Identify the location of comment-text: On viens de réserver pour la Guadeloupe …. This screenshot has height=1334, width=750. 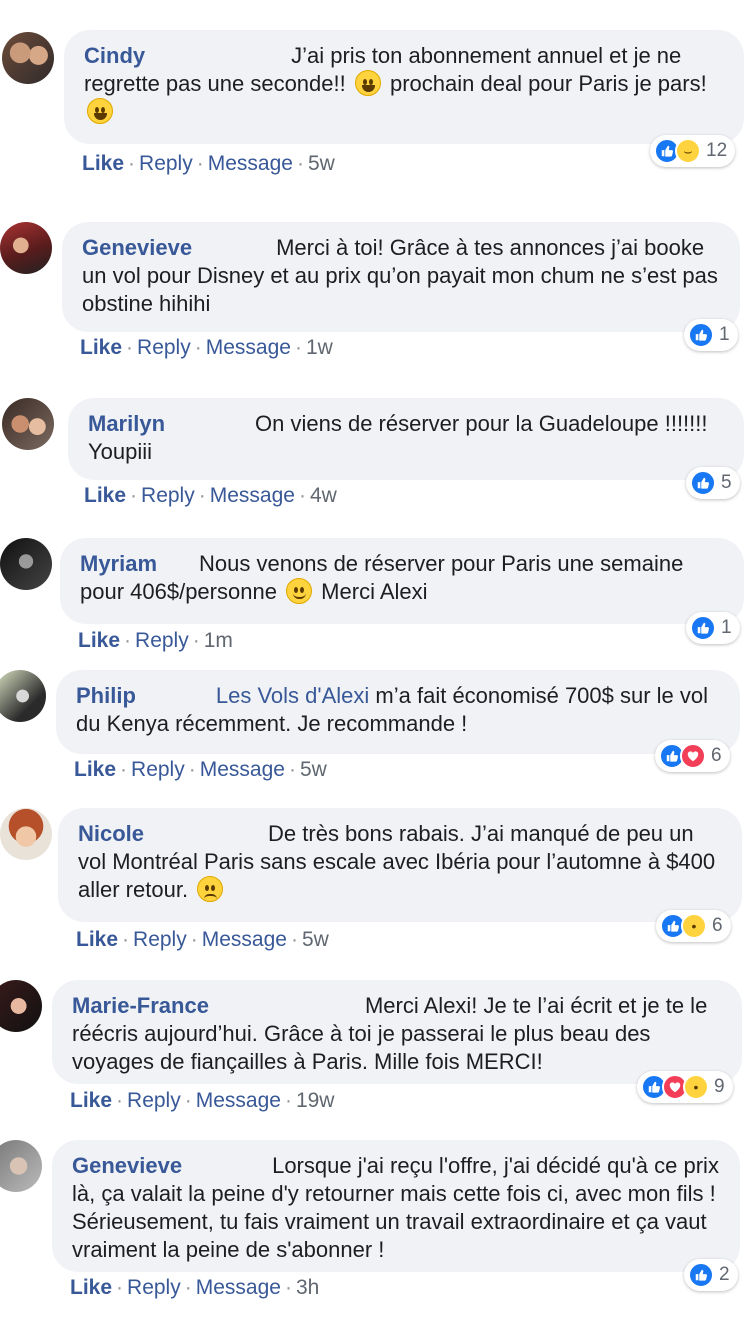
(398, 437).